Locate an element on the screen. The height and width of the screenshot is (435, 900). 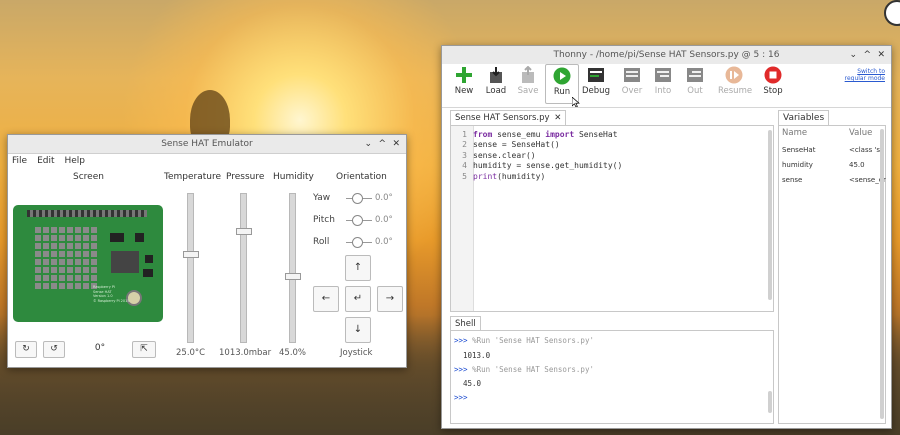
run-label: Run is located at coordinates (562, 92).